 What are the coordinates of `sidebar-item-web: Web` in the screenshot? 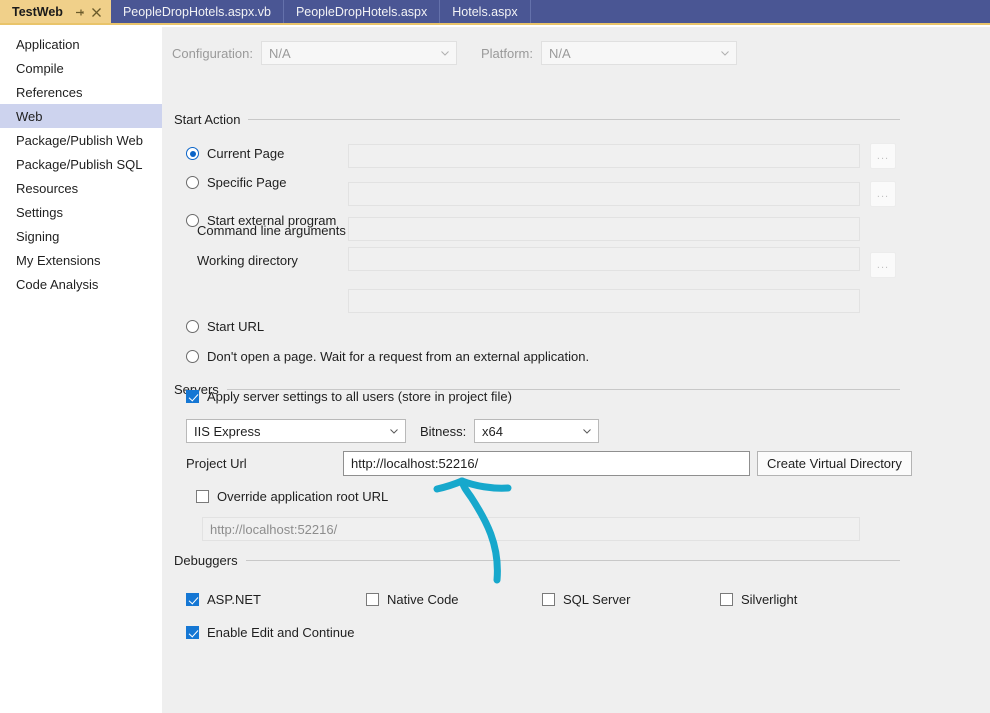 It's located at (81, 116).